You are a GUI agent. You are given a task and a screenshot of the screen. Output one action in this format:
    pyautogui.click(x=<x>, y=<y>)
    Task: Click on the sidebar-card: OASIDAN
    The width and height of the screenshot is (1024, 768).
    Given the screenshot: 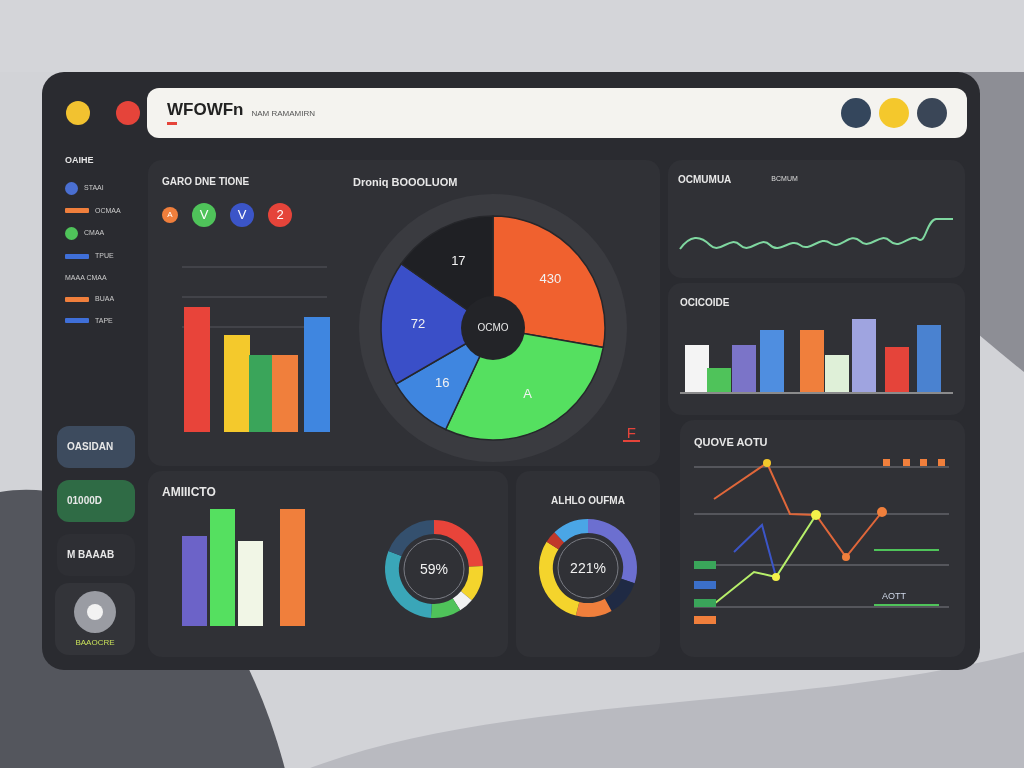 What is the action you would take?
    pyautogui.click(x=96, y=446)
    